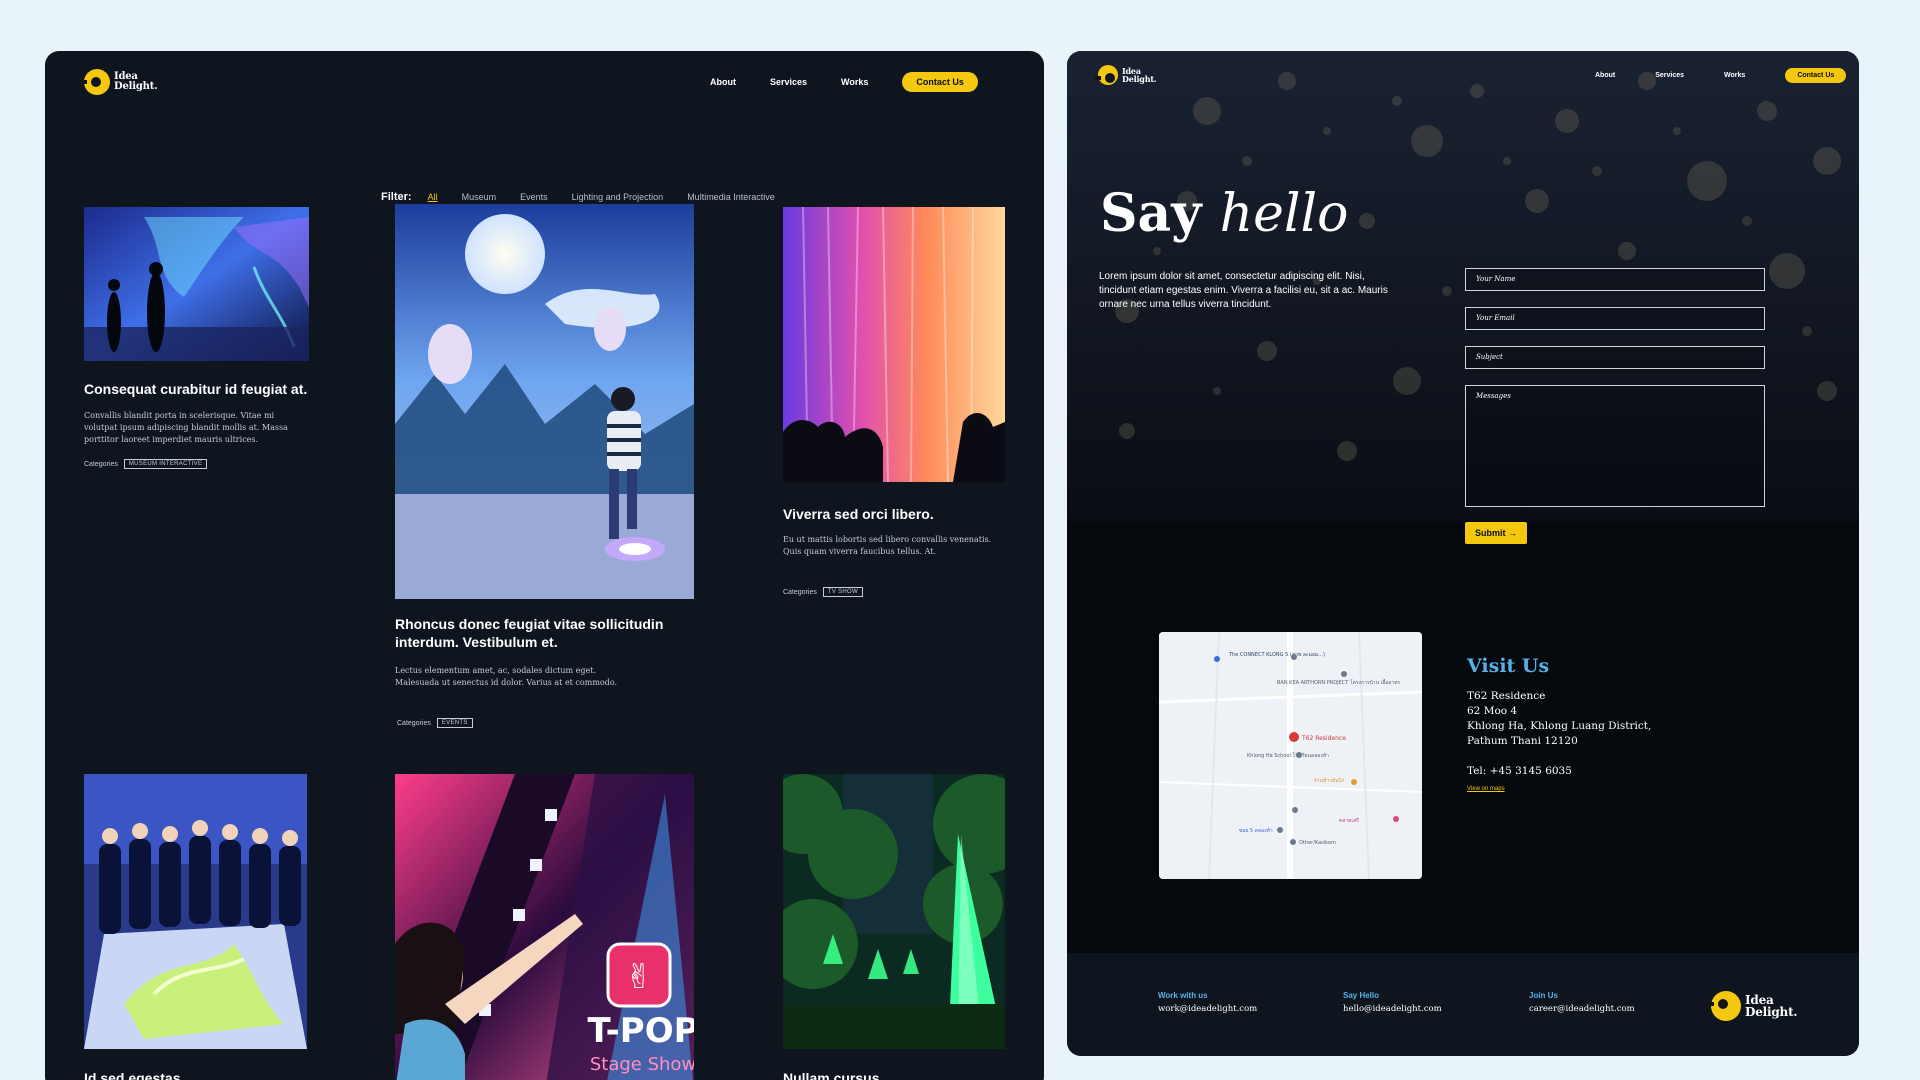  Describe the element at coordinates (1183, 995) in the screenshot. I see `footer-work-heading: Work with us` at that location.